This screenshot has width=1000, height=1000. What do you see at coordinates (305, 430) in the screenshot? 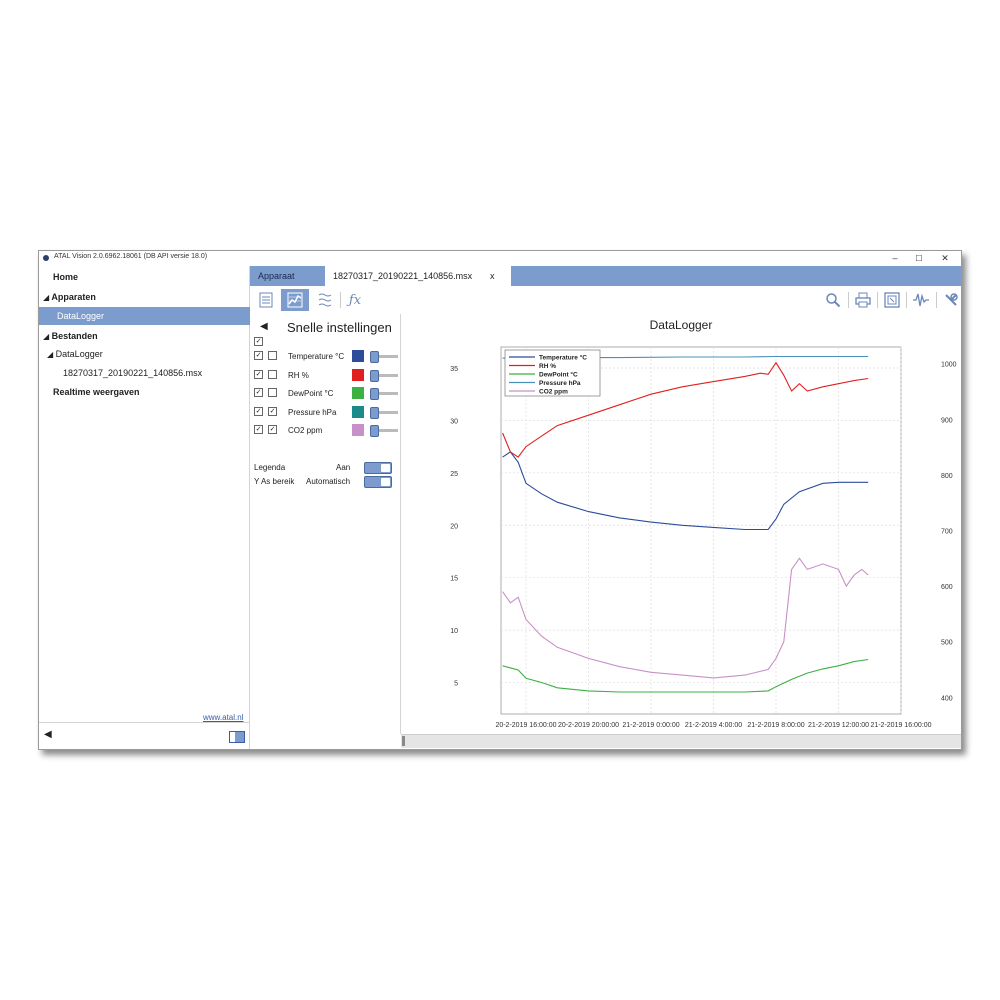
I see `series-label: CO2 ppm` at bounding box center [305, 430].